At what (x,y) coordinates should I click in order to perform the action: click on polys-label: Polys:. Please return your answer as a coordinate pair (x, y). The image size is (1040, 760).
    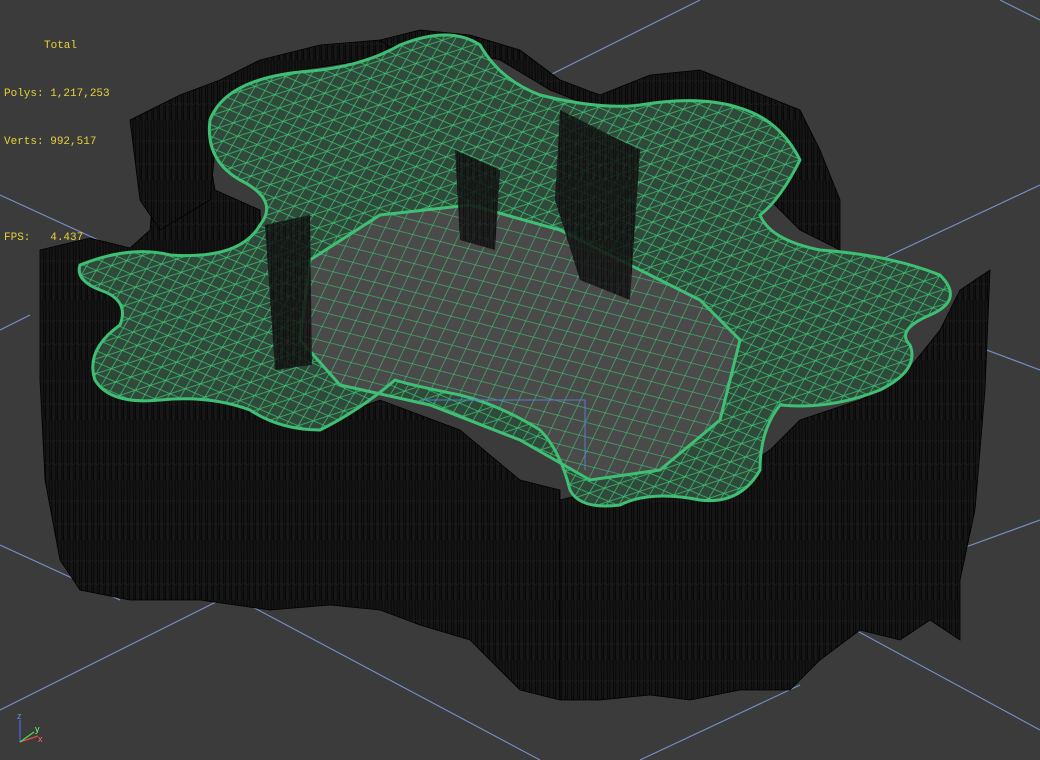
    Looking at the image, I should click on (24, 94).